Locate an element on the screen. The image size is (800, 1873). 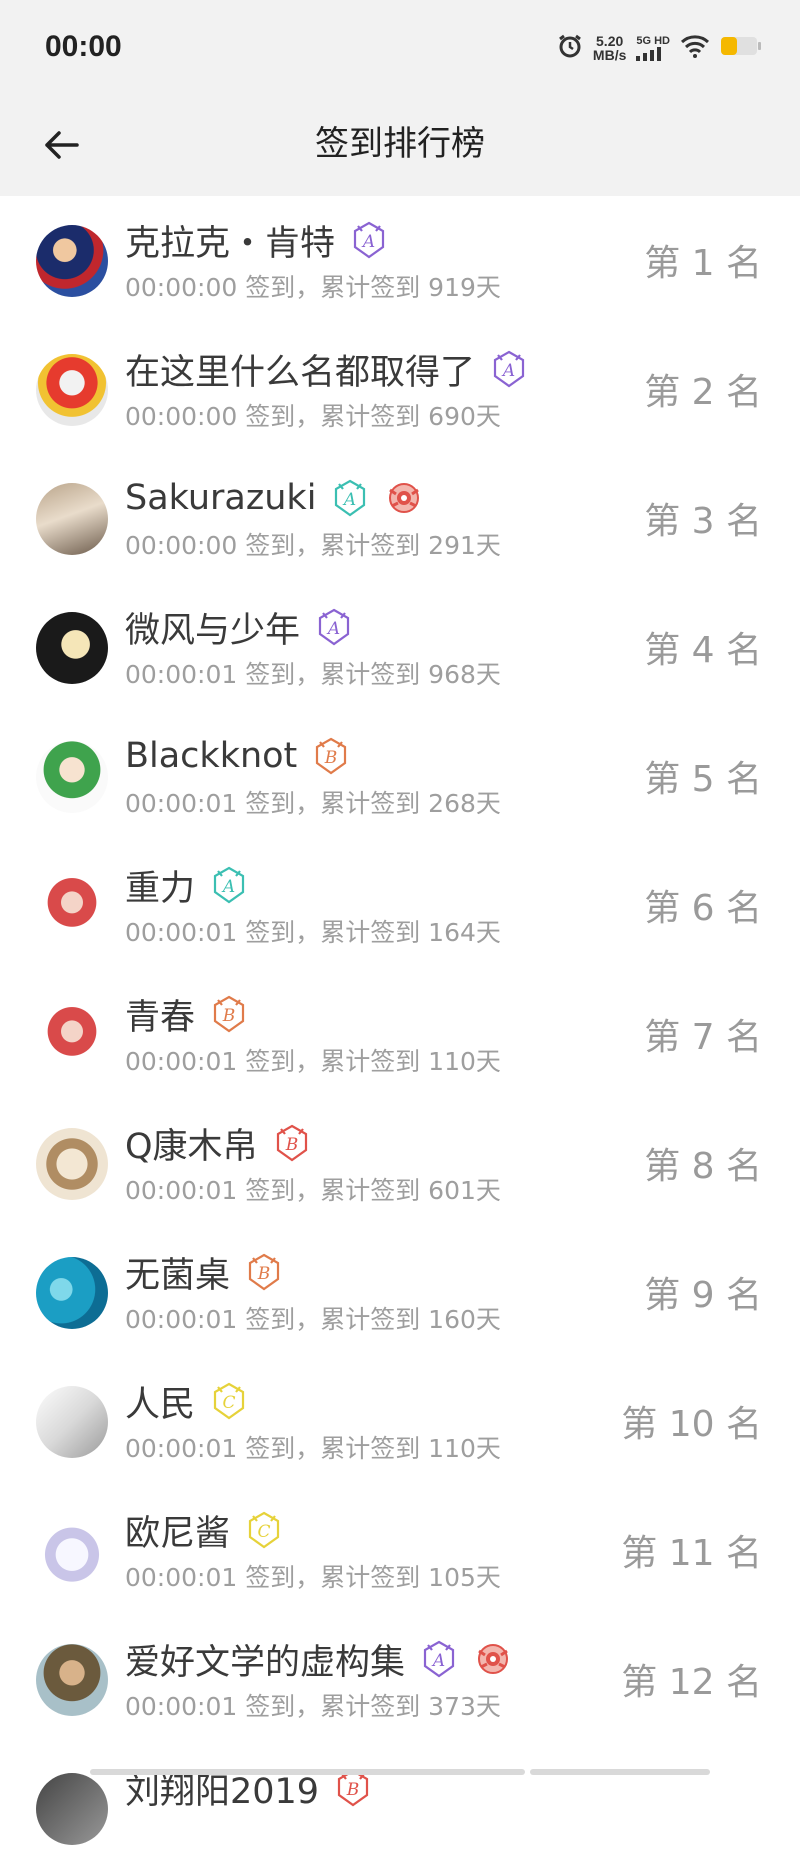
leaderboard-row: 微风与少年 A 00:00:01 签到，累计签到 968天 第 4 名 is located at coordinates (400, 647).